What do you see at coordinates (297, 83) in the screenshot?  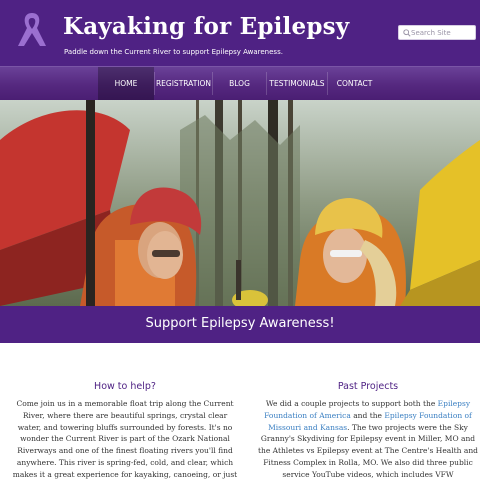 I see `nav-testimonials: TESTIMONIALS` at bounding box center [297, 83].